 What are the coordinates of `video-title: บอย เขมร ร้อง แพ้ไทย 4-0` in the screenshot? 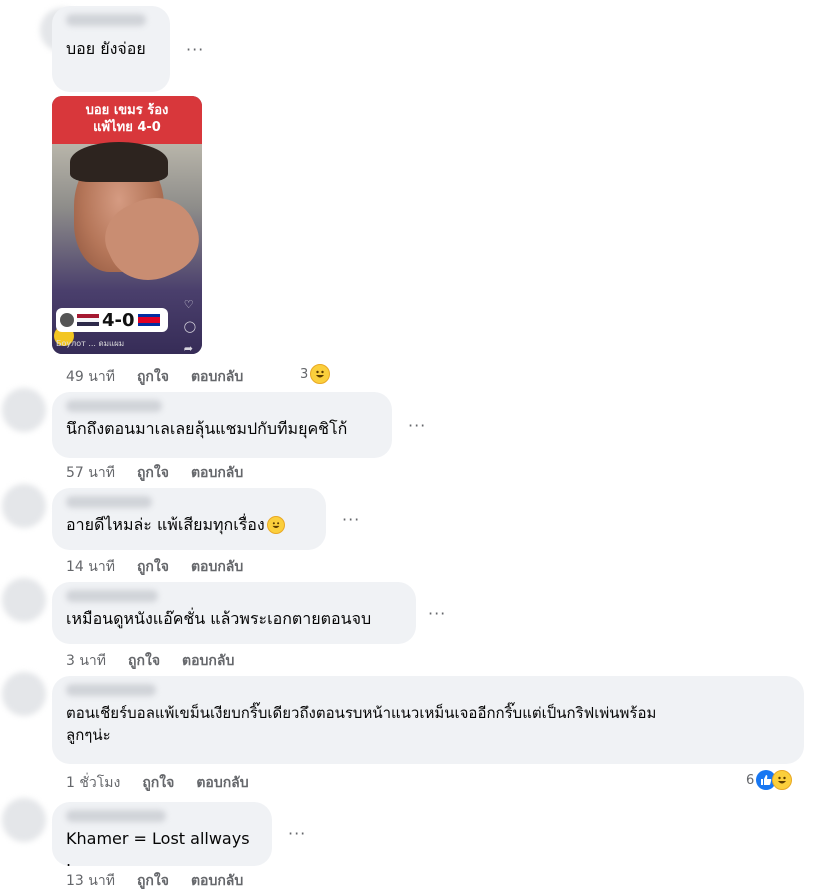 It's located at (127, 120).